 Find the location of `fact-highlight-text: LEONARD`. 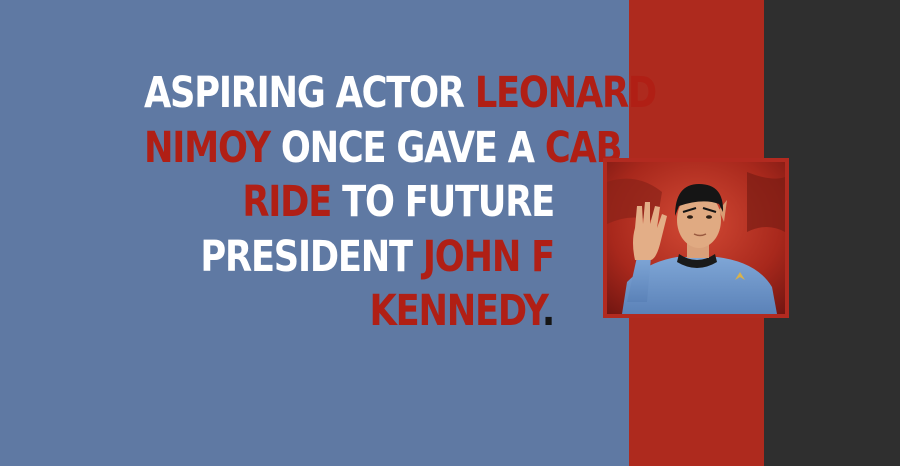

fact-highlight-text: LEONARD is located at coordinates (565, 93).